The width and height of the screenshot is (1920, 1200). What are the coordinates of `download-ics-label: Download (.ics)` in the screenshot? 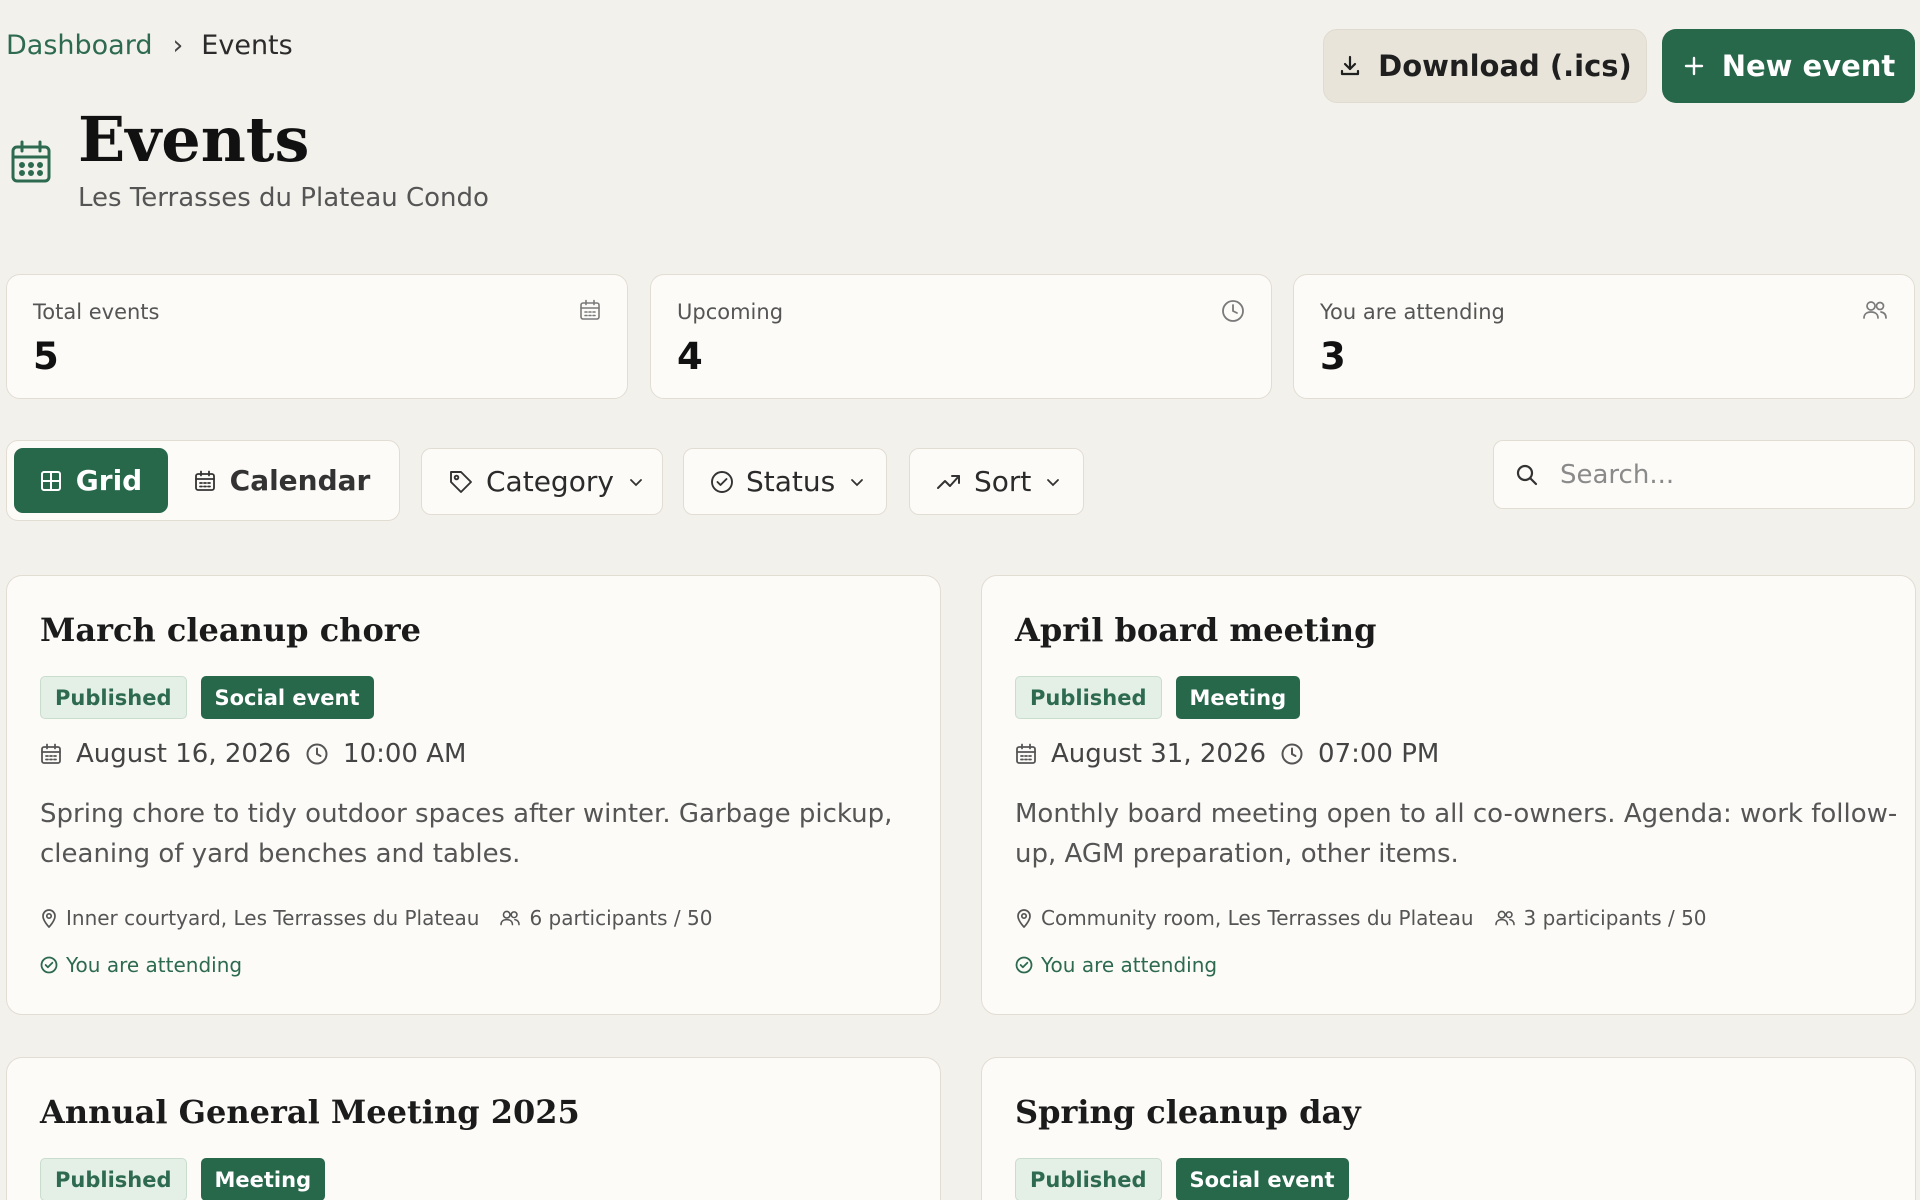 It's located at (1505, 66).